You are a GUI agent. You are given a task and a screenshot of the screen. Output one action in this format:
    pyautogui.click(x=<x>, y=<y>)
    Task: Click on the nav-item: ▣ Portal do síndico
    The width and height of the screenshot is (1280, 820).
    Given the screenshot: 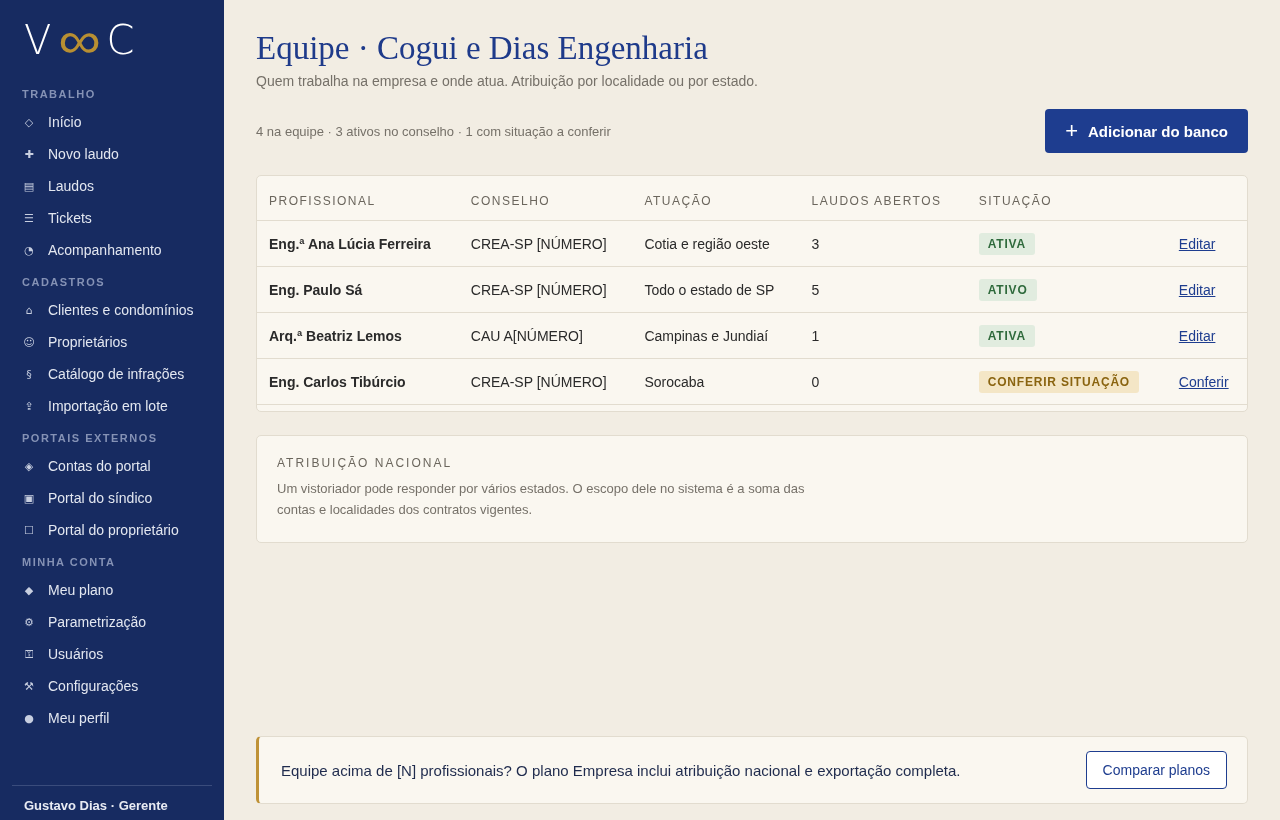 What is the action you would take?
    pyautogui.click(x=76, y=498)
    